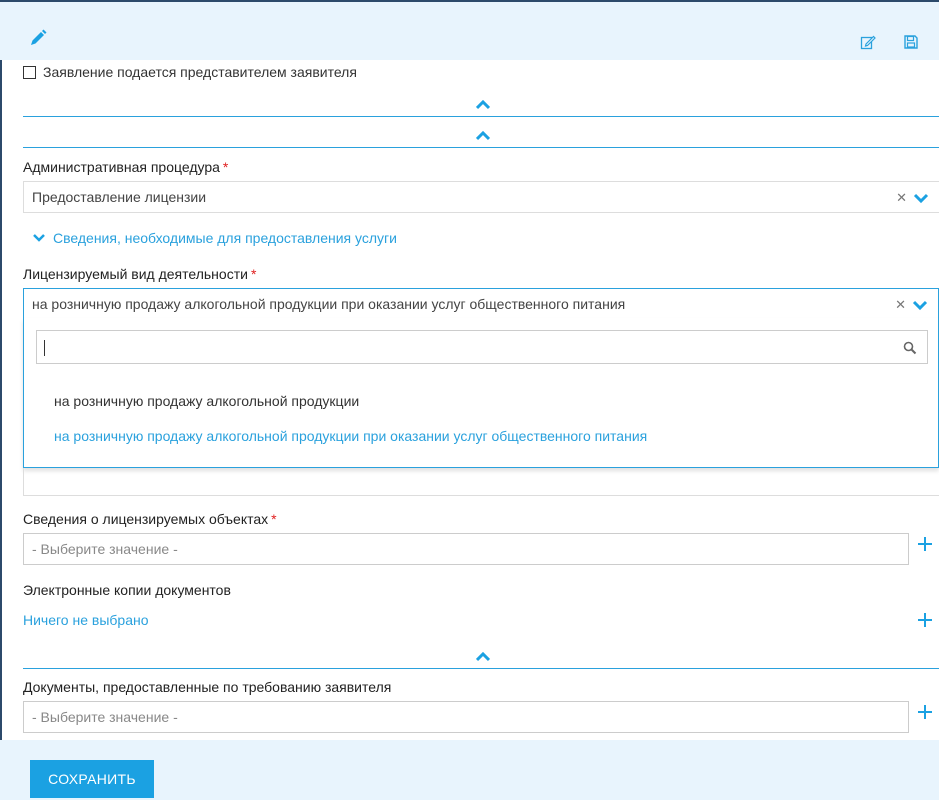  I want to click on save-button: СОХРАНИТЬ, so click(92, 779).